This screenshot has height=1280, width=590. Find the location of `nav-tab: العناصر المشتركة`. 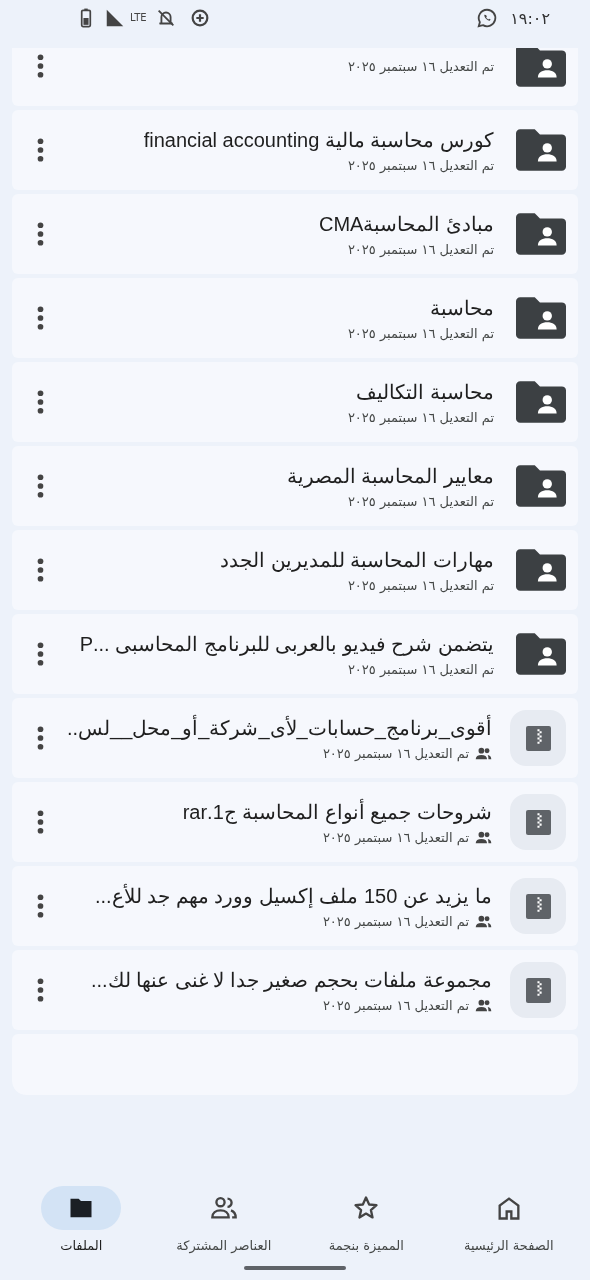

nav-tab: العناصر المشتركة is located at coordinates (223, 1220).